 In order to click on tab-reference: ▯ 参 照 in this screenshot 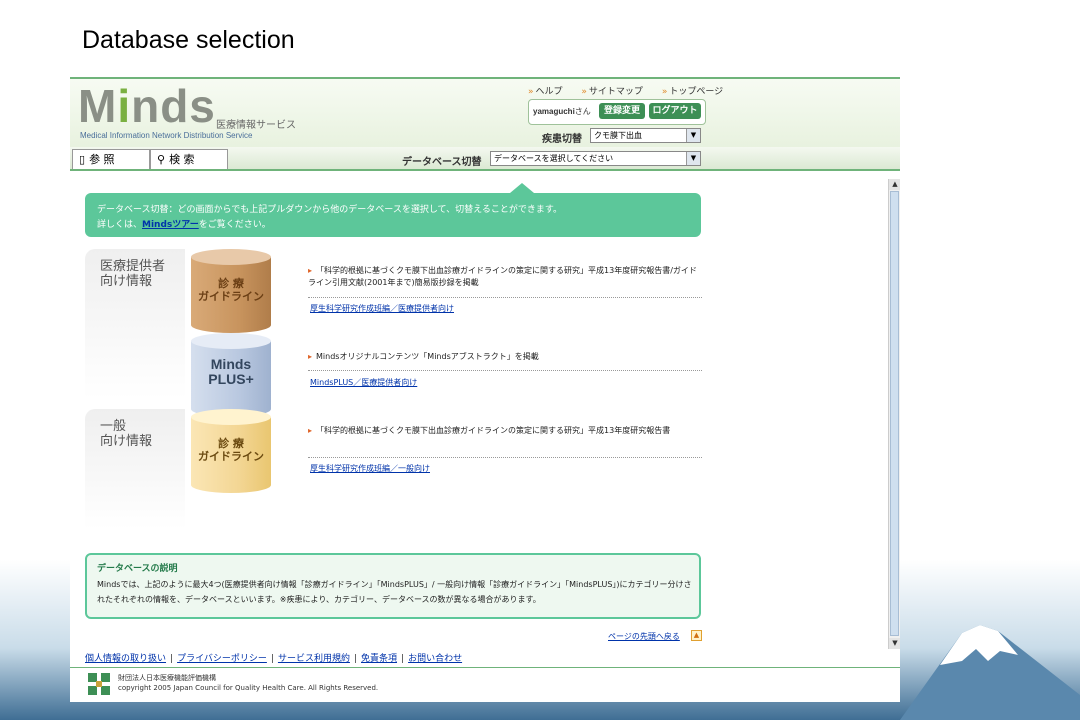, I will do `click(111, 159)`.